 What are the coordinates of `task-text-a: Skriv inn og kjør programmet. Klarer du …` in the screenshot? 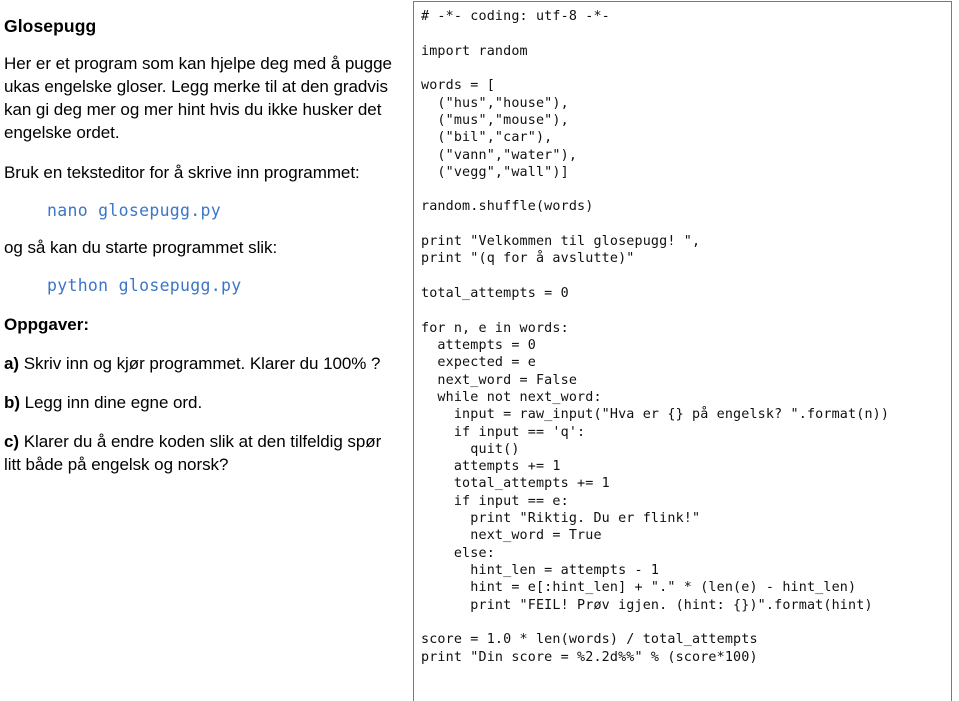 It's located at (200, 363).